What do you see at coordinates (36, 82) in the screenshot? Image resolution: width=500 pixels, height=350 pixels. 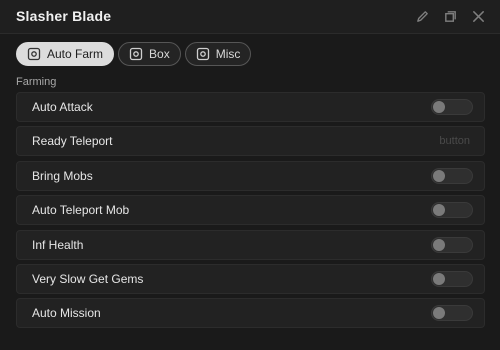 I see `section-label-farming: Farming` at bounding box center [36, 82].